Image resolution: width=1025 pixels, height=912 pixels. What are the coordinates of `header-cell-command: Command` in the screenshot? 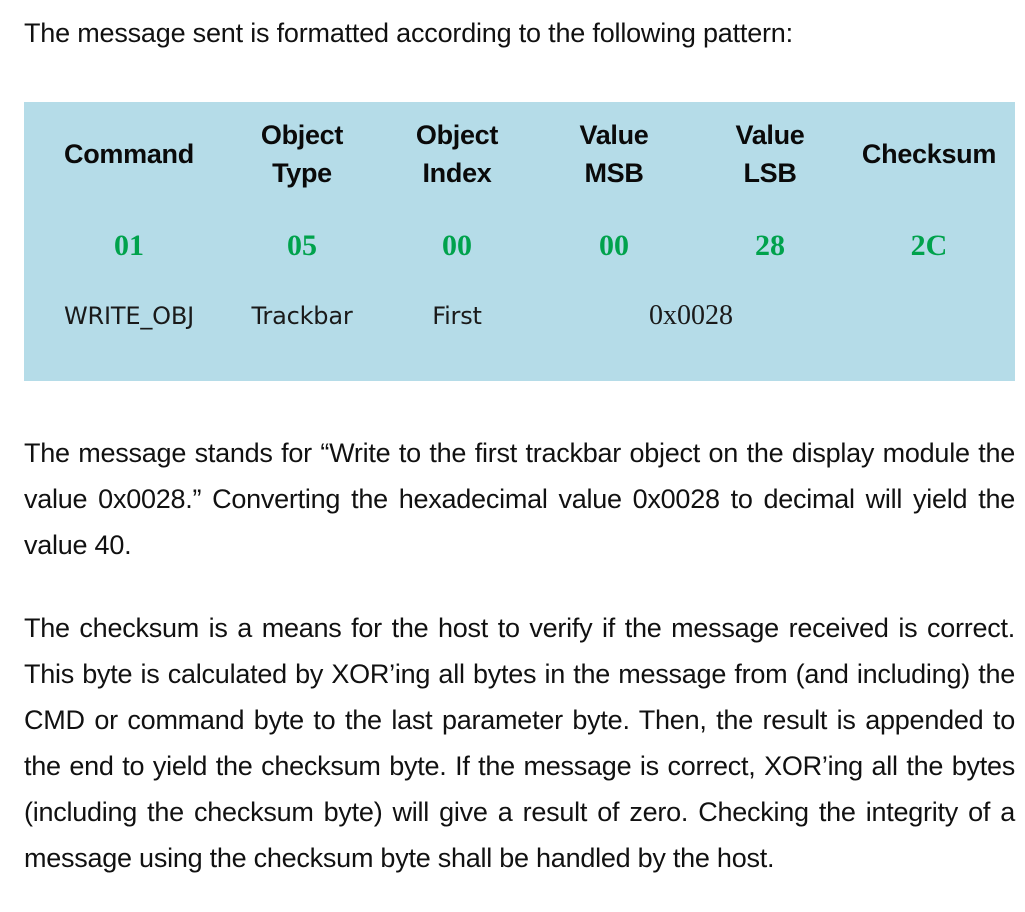 It's located at (129, 154).